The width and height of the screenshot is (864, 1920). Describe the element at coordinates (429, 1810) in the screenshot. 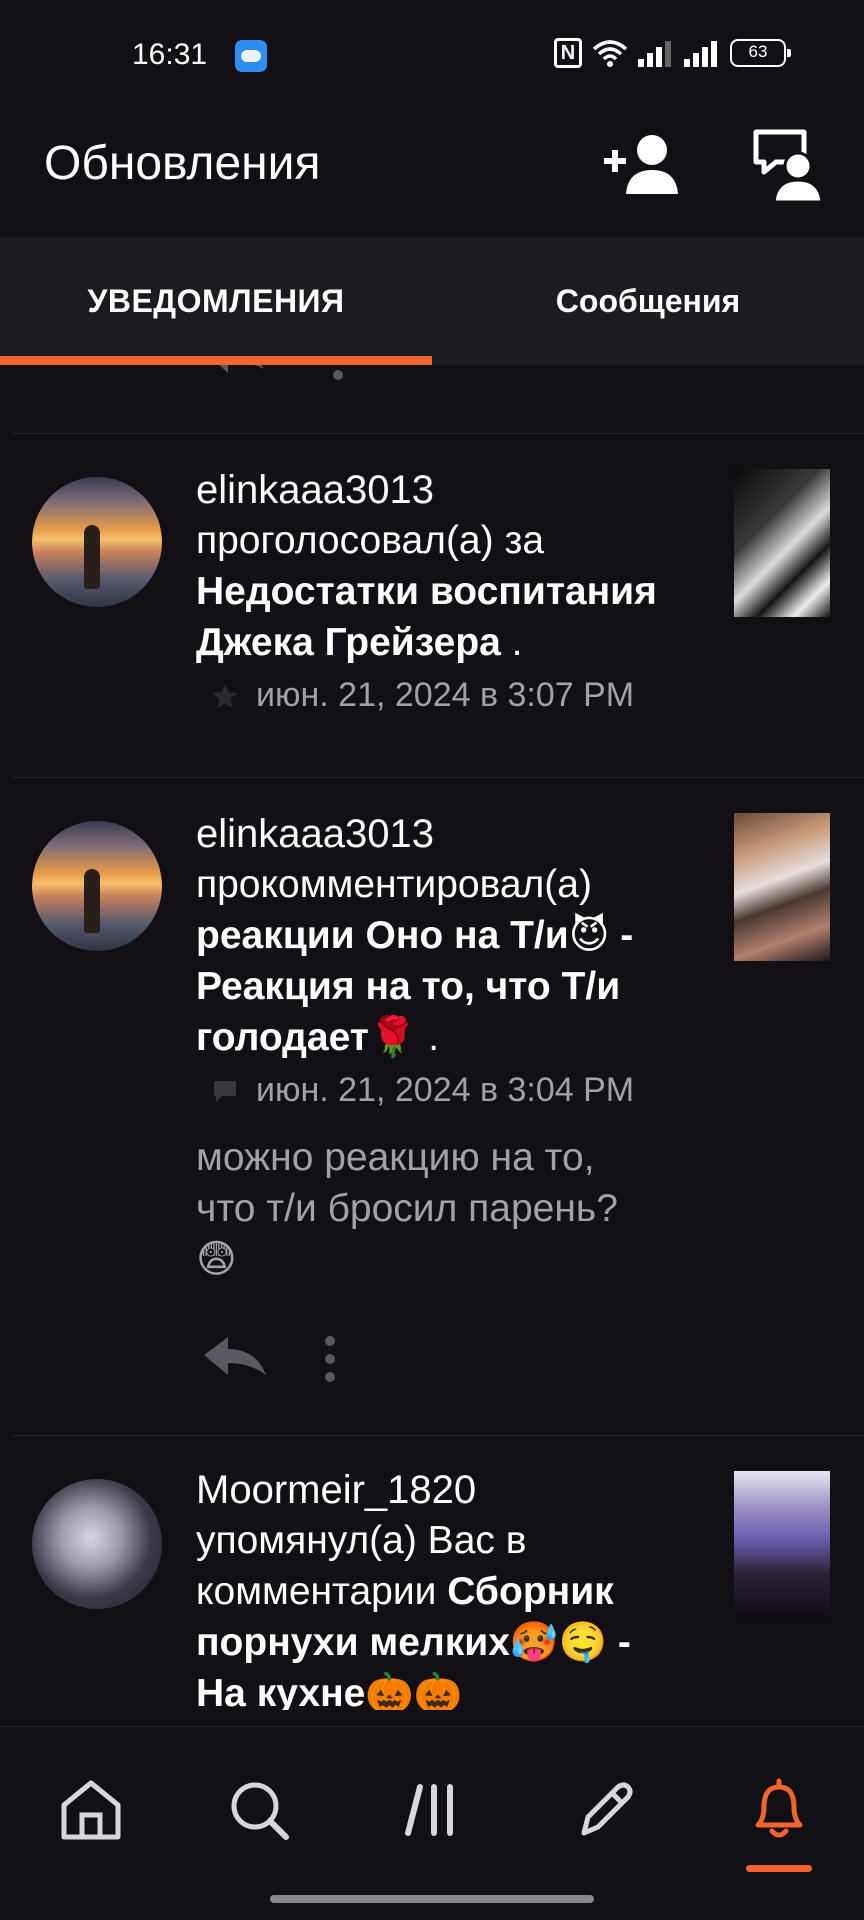

I see `library-icon` at that location.